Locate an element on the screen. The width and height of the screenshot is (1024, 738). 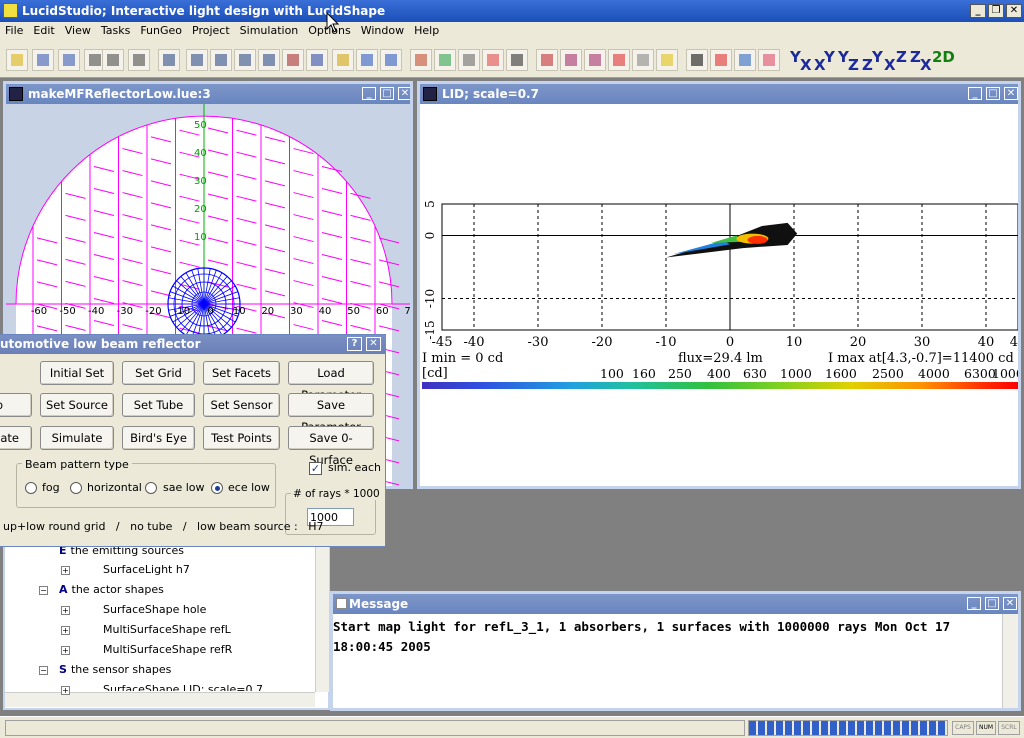
burst-icon is located at coordinates (547, 60).